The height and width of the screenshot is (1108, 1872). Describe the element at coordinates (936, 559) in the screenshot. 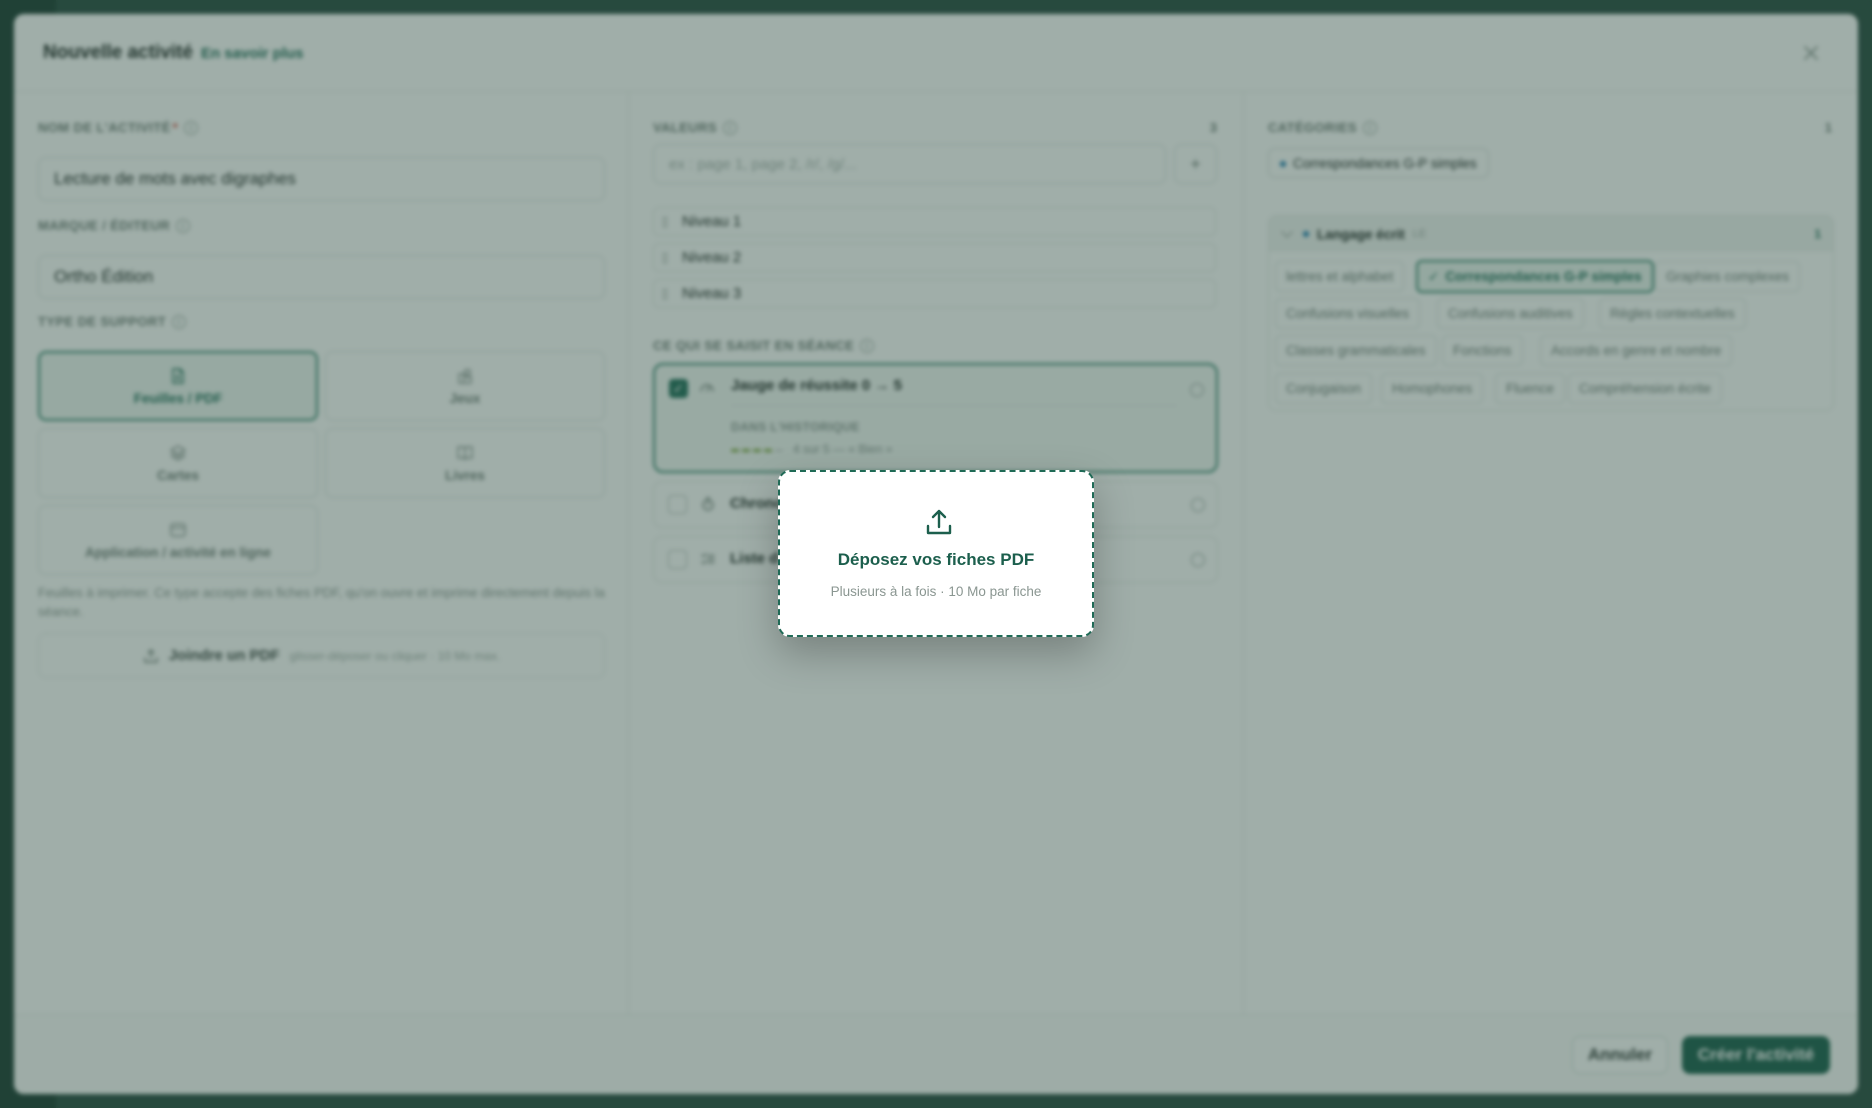

I see `drop-zone-title: Déposez vos fiches PDF` at that location.